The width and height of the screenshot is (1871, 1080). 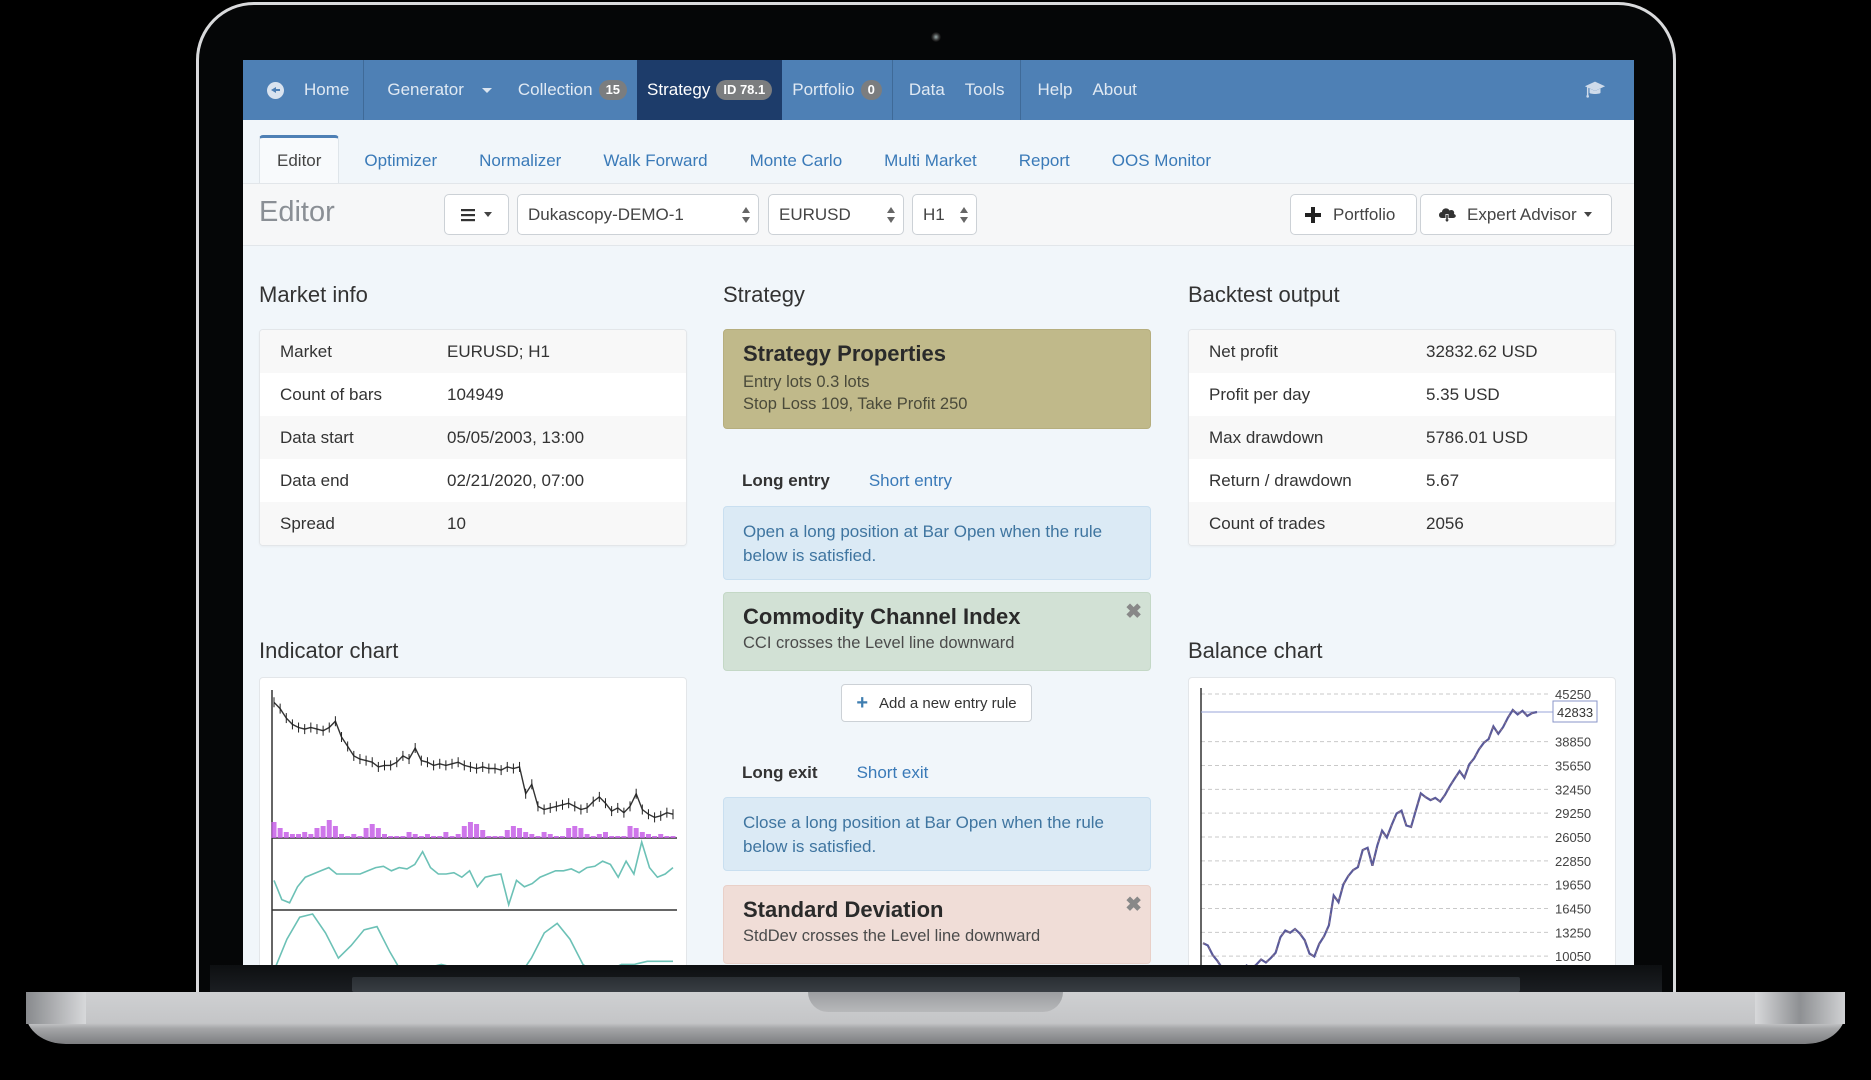 I want to click on add-entry-rule-button: + Add a new entry rule, so click(x=936, y=703).